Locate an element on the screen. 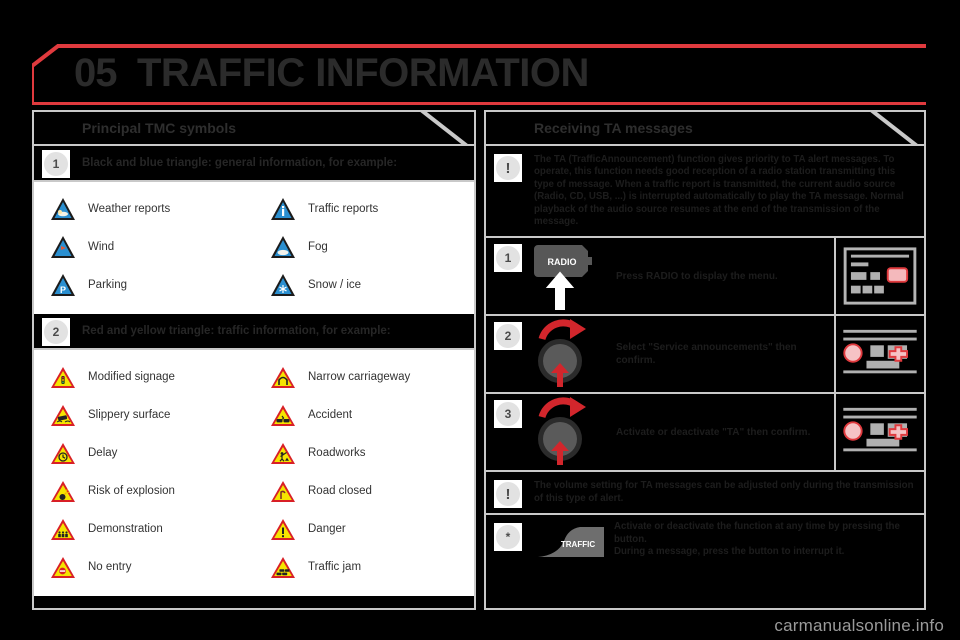  yellow-triangle-jam-icon is located at coordinates (283, 567).